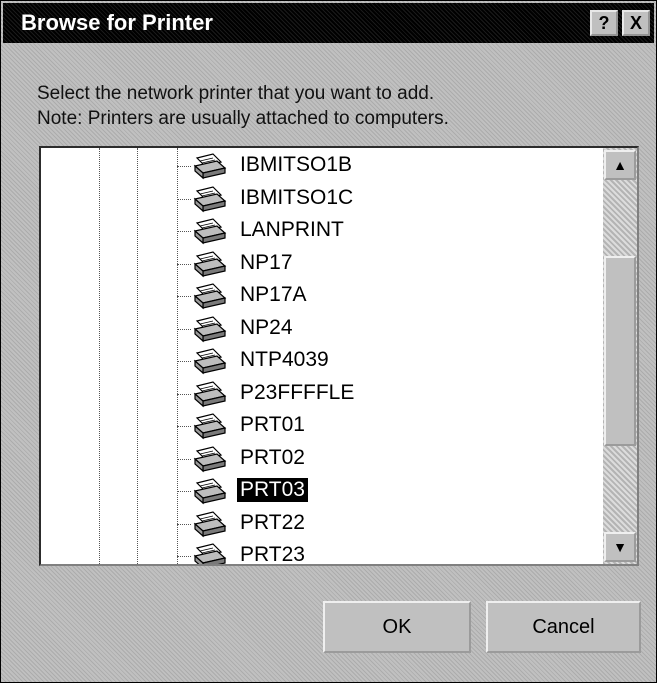 The height and width of the screenshot is (683, 657). What do you see at coordinates (563, 627) in the screenshot?
I see `cancel-button: Cancel` at bounding box center [563, 627].